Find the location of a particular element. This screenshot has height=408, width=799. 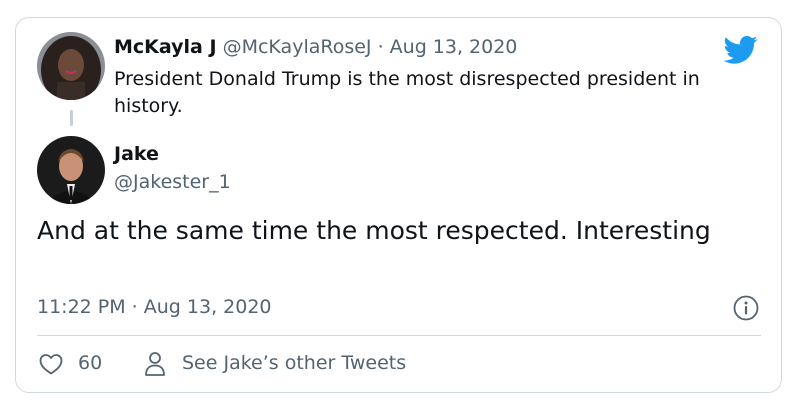

see-other-tweets-link: See Jake’s other Tweets is located at coordinates (294, 363).